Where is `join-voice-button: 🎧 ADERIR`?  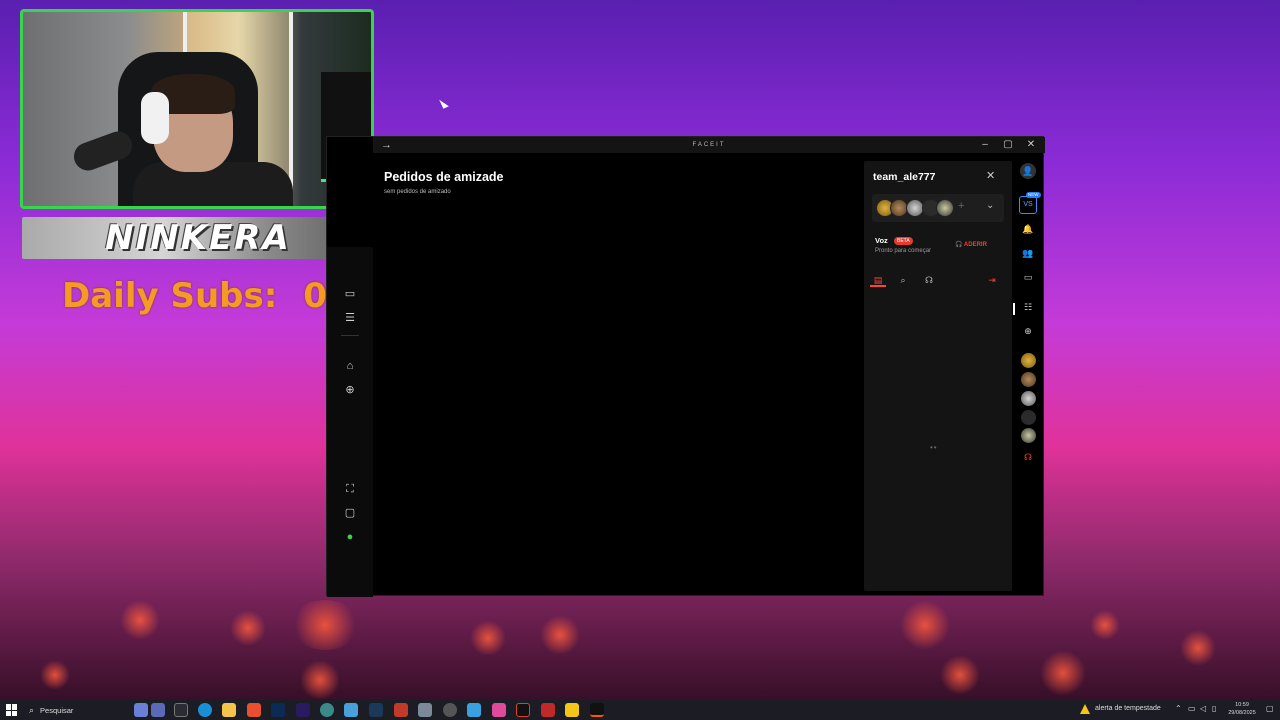
join-voice-button: 🎧 ADERIR is located at coordinates (971, 244).